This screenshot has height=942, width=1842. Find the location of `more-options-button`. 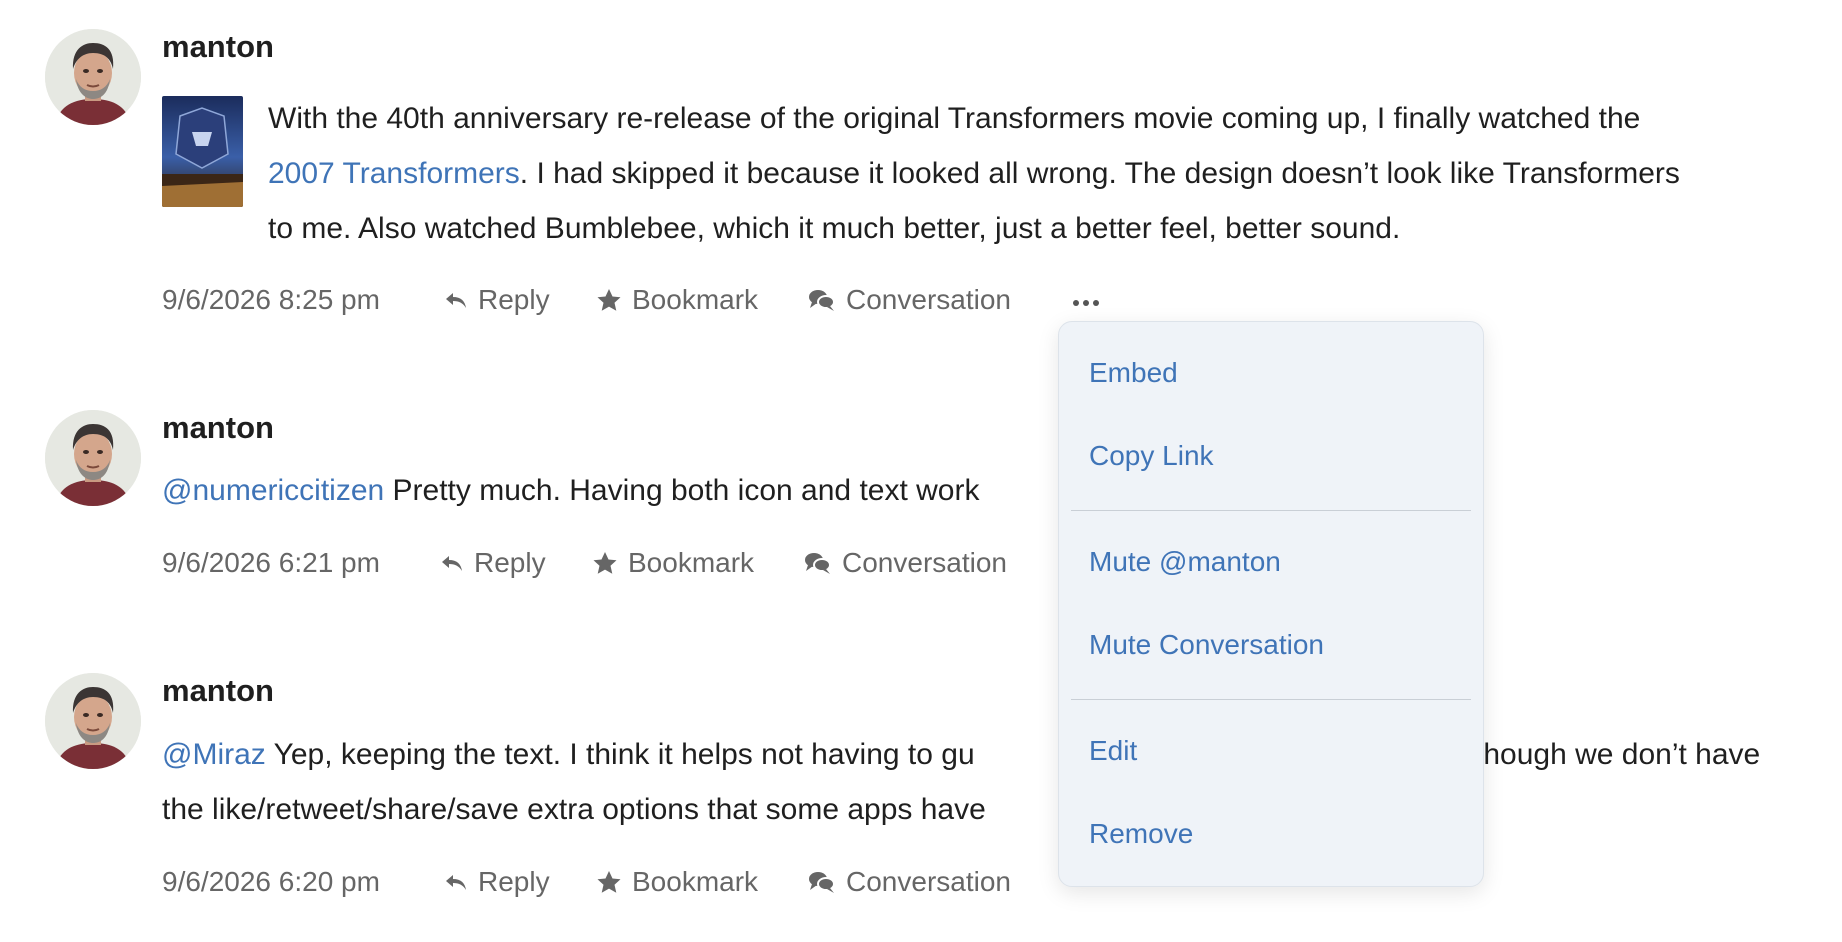

more-options-button is located at coordinates (1086, 303).